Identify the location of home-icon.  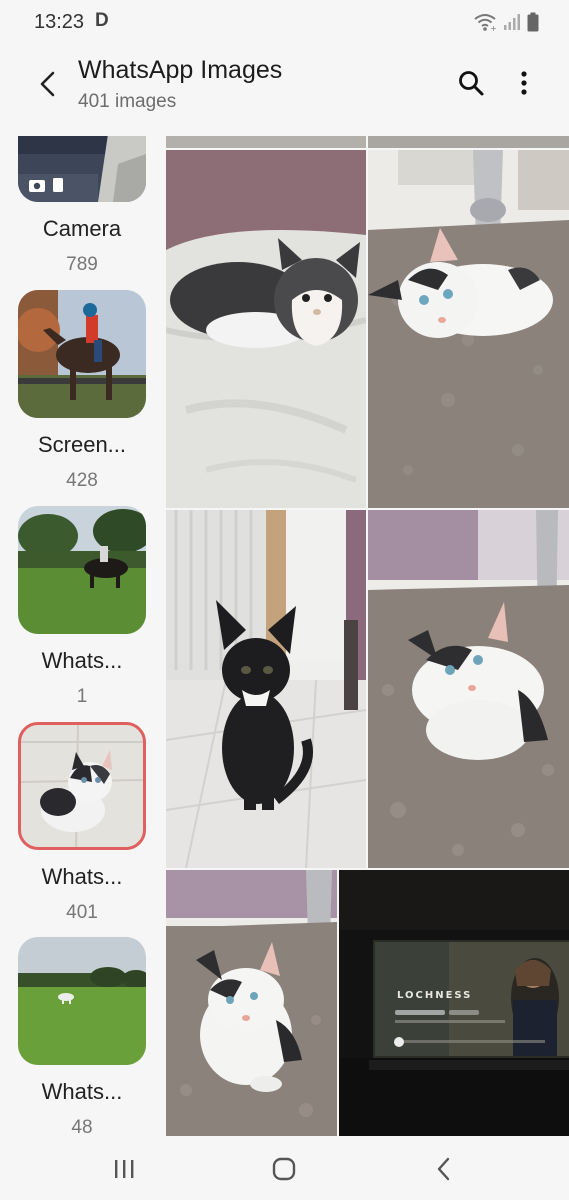
(284, 1169).